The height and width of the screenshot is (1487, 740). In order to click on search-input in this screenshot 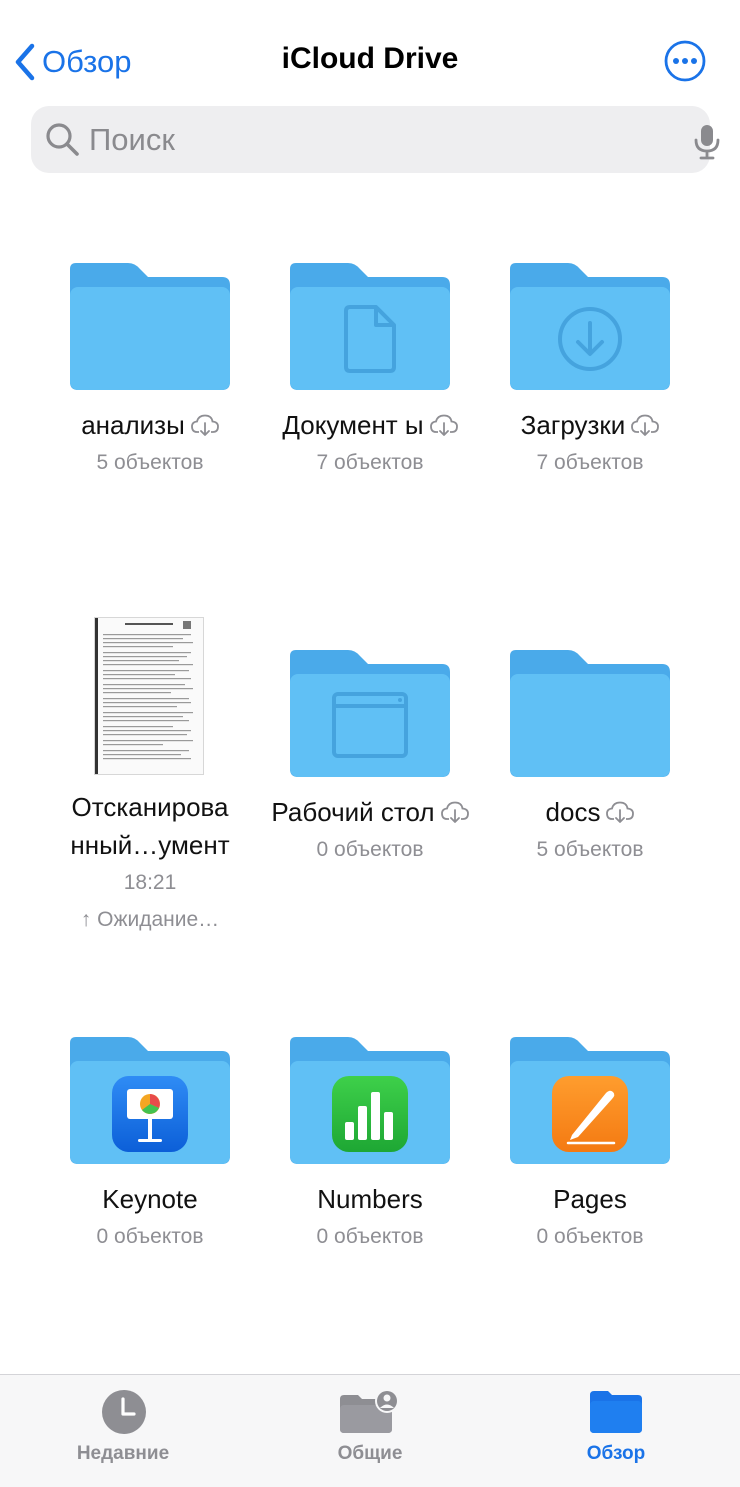, I will do `click(369, 139)`.